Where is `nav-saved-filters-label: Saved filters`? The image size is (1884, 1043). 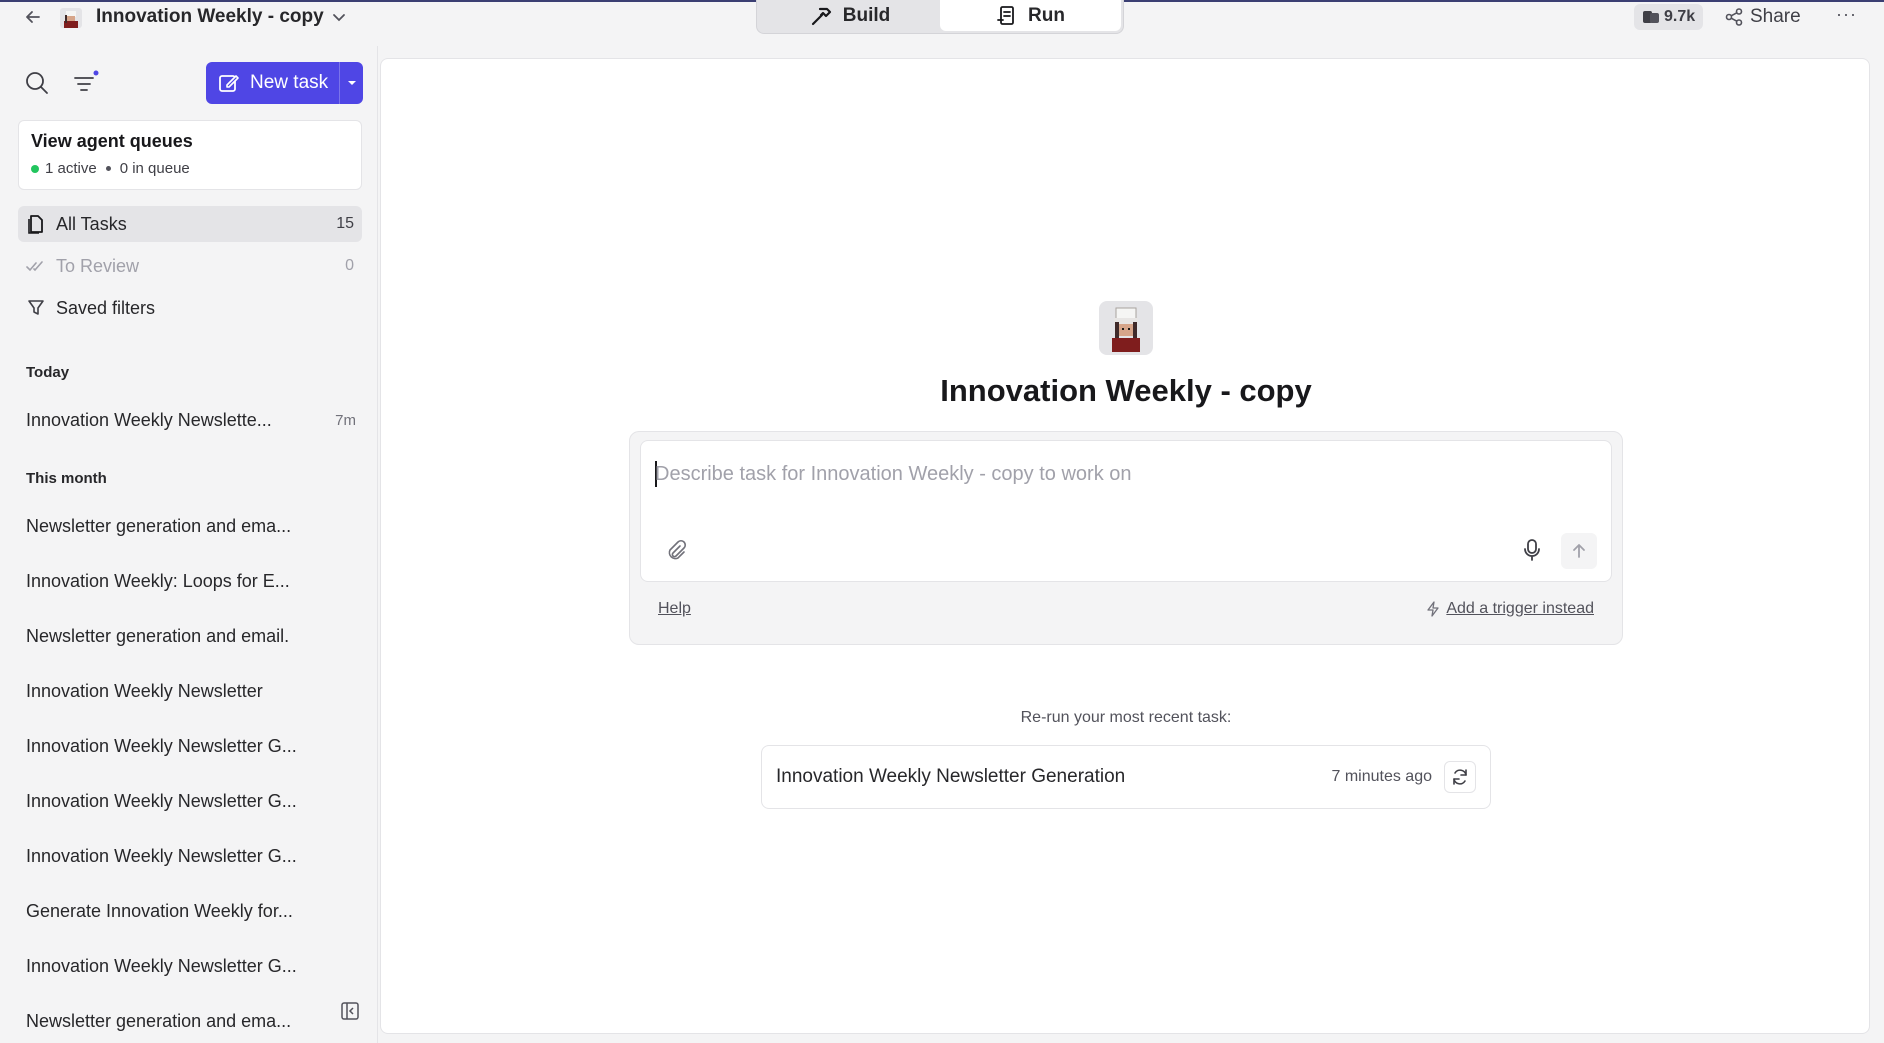
nav-saved-filters-label: Saved filters is located at coordinates (106, 307).